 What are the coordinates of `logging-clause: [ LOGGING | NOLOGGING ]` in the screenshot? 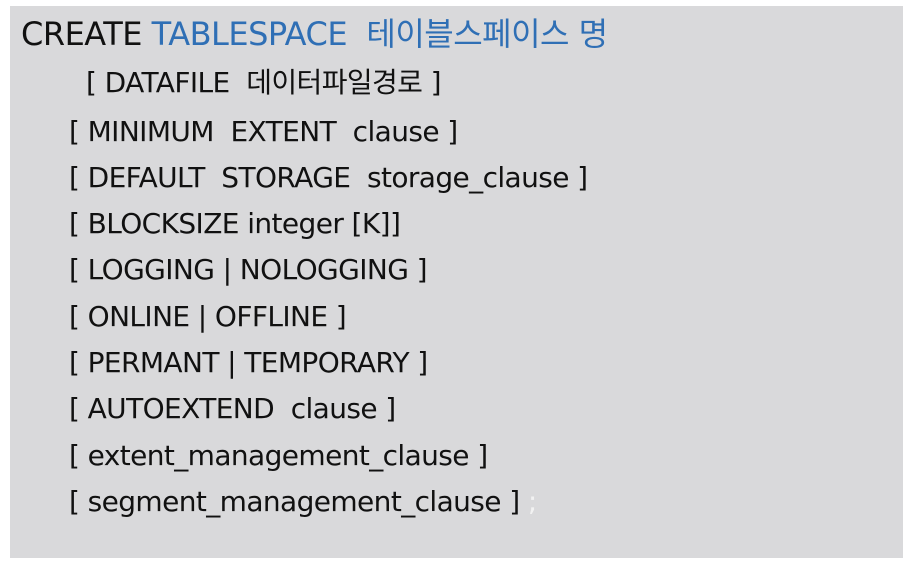 It's located at (248, 269).